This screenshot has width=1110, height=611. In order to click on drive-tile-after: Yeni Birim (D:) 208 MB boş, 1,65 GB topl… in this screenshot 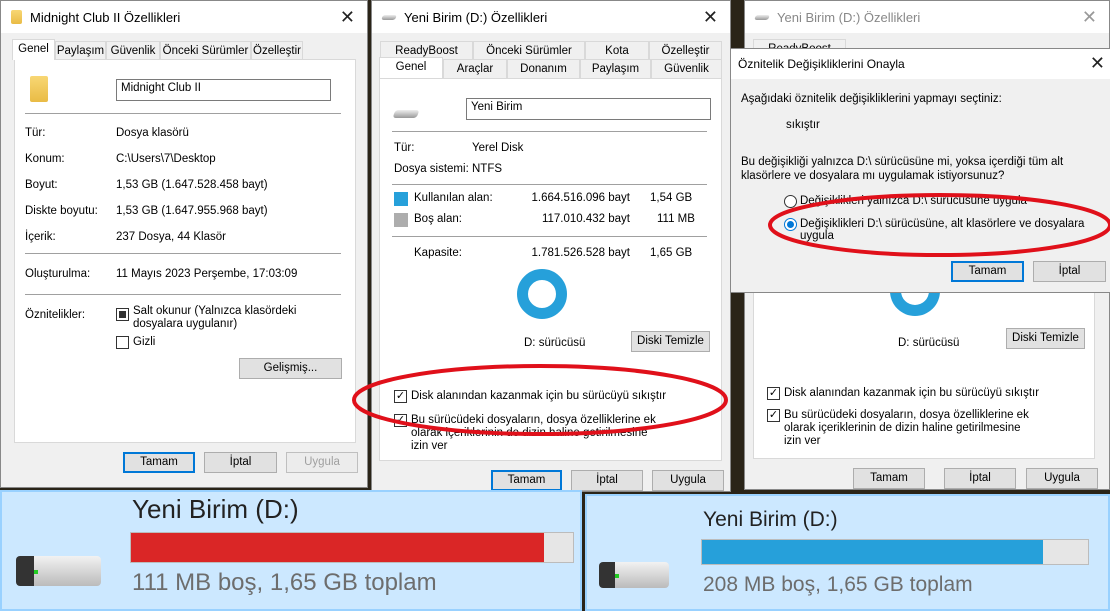, I will do `click(847, 552)`.